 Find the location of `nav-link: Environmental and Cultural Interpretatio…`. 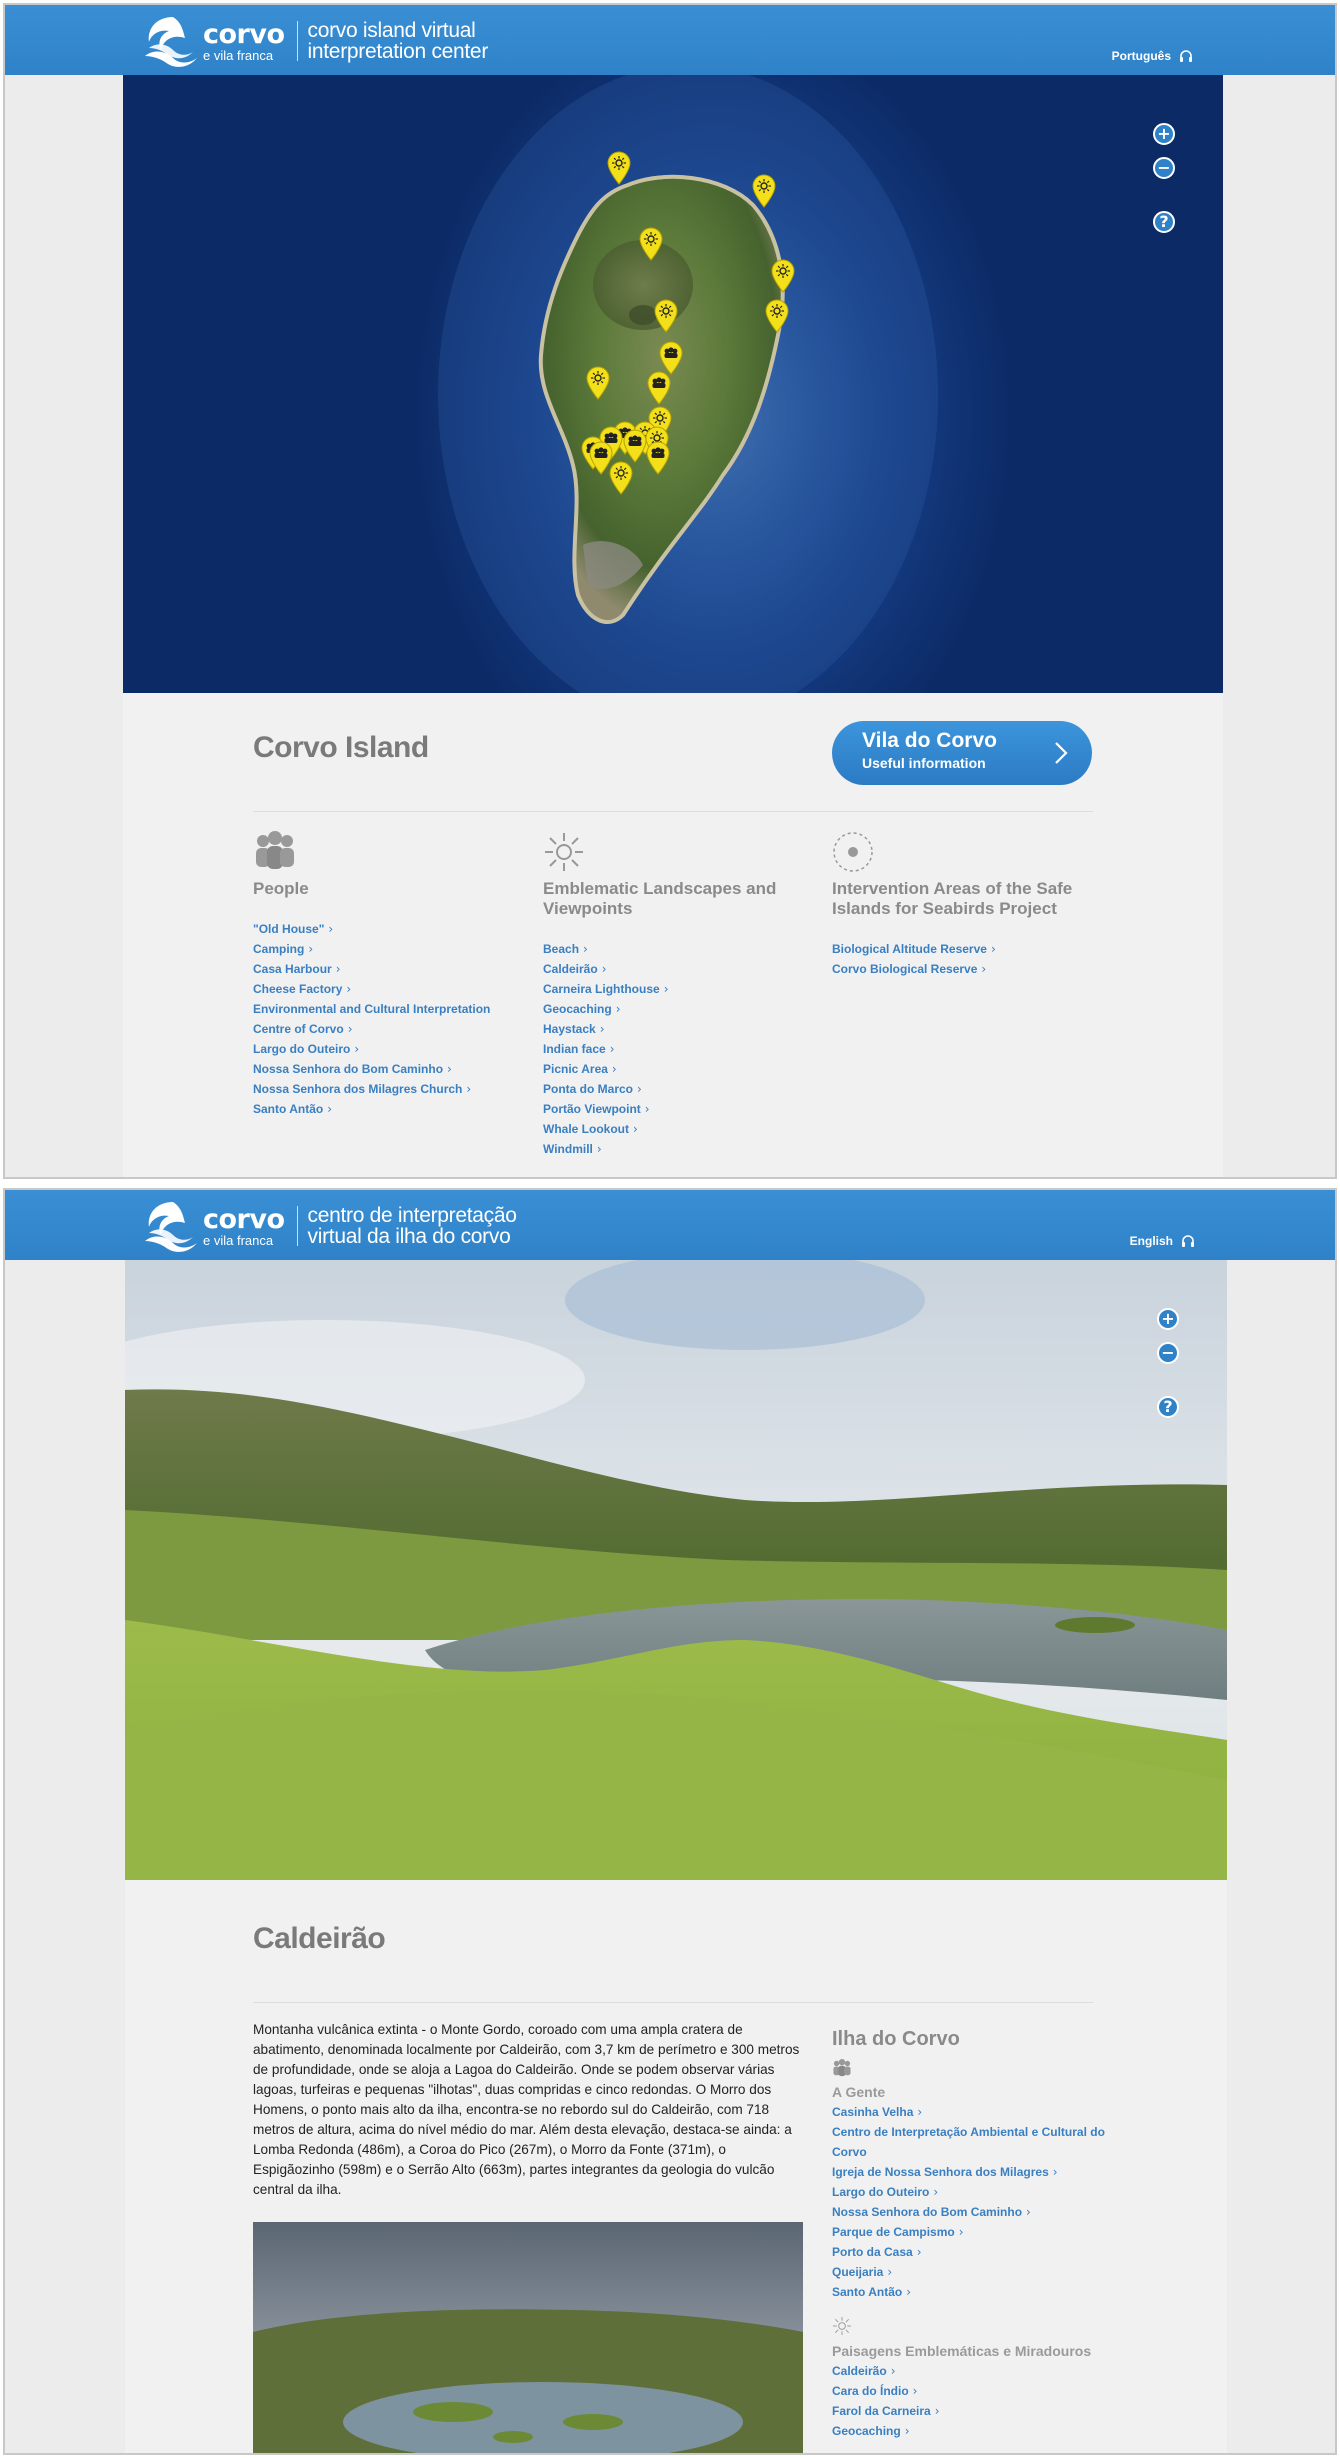

nav-link: Environmental and Cultural Interpretatio… is located at coordinates (388, 1009).